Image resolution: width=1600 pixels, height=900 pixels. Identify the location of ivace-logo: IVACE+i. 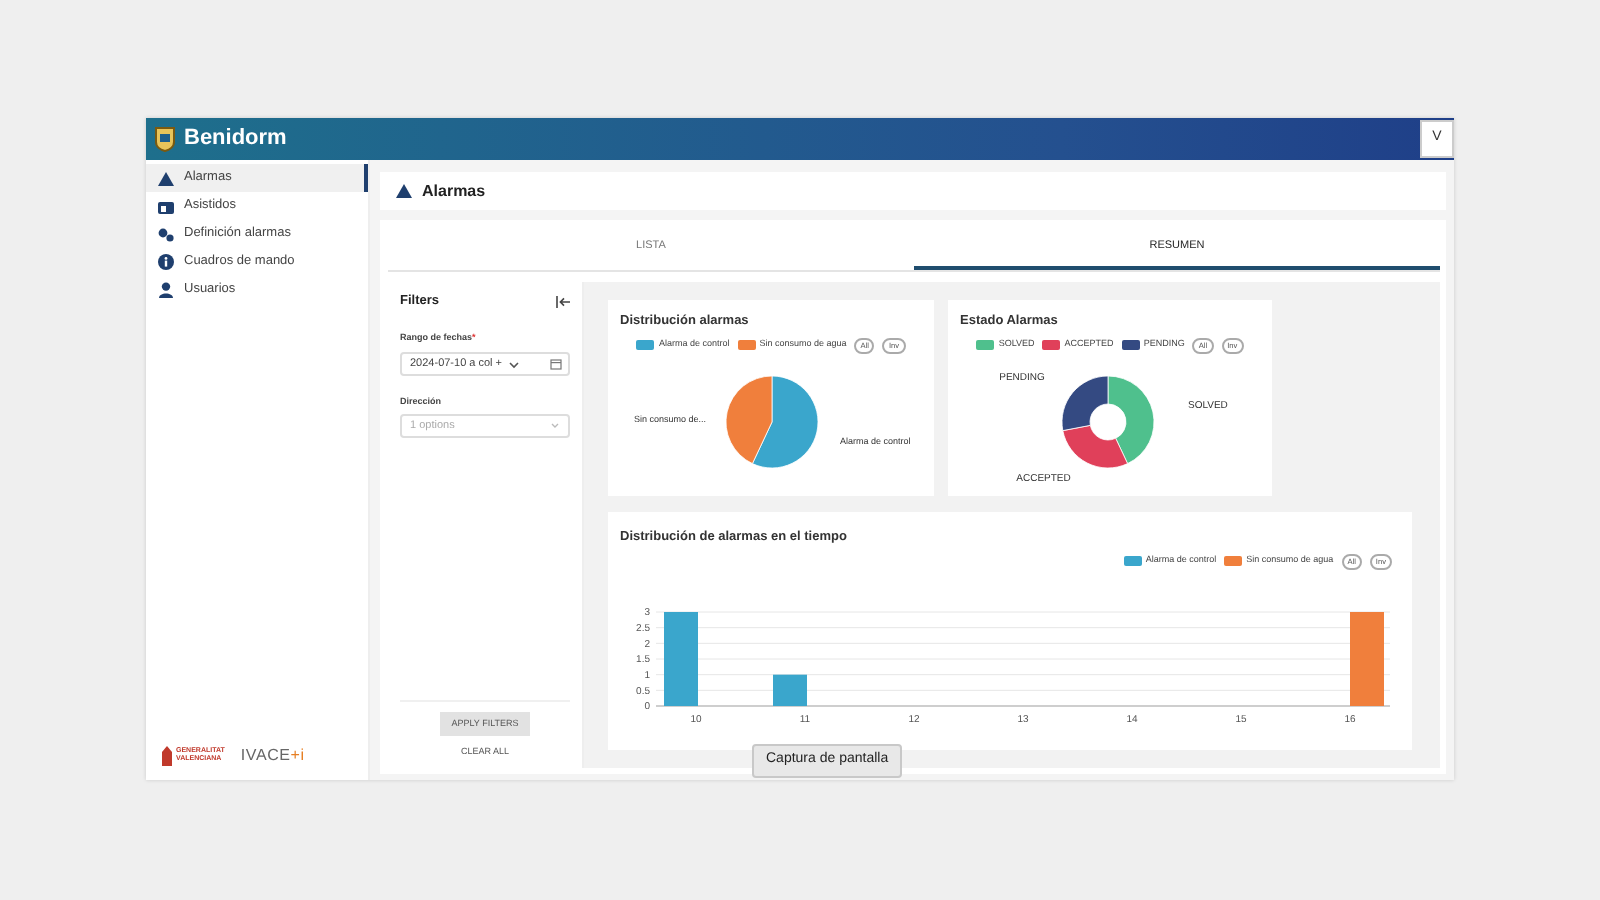
(272, 756).